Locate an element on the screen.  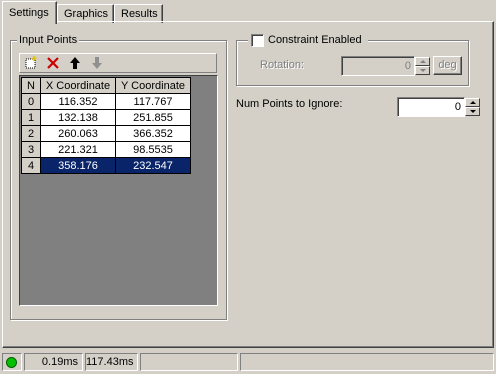
move-up-button is located at coordinates (75, 63).